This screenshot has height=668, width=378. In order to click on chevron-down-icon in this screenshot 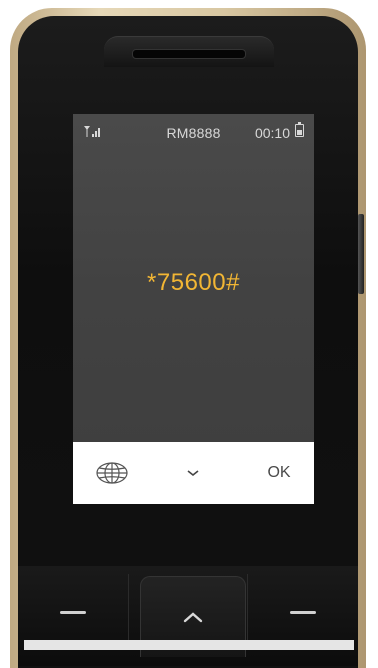, I will do `click(193, 473)`.